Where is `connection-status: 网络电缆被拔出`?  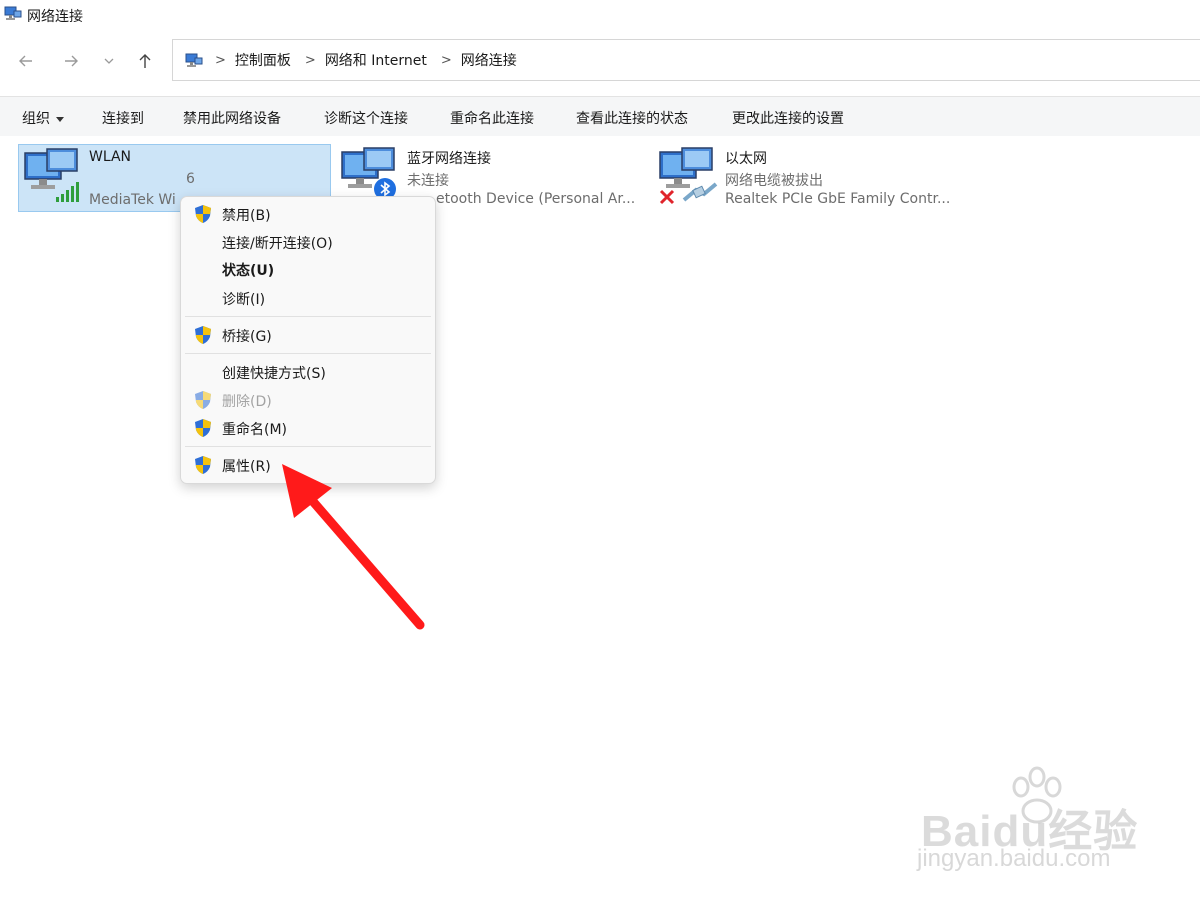
connection-status: 网络电缆被拔出 is located at coordinates (774, 181).